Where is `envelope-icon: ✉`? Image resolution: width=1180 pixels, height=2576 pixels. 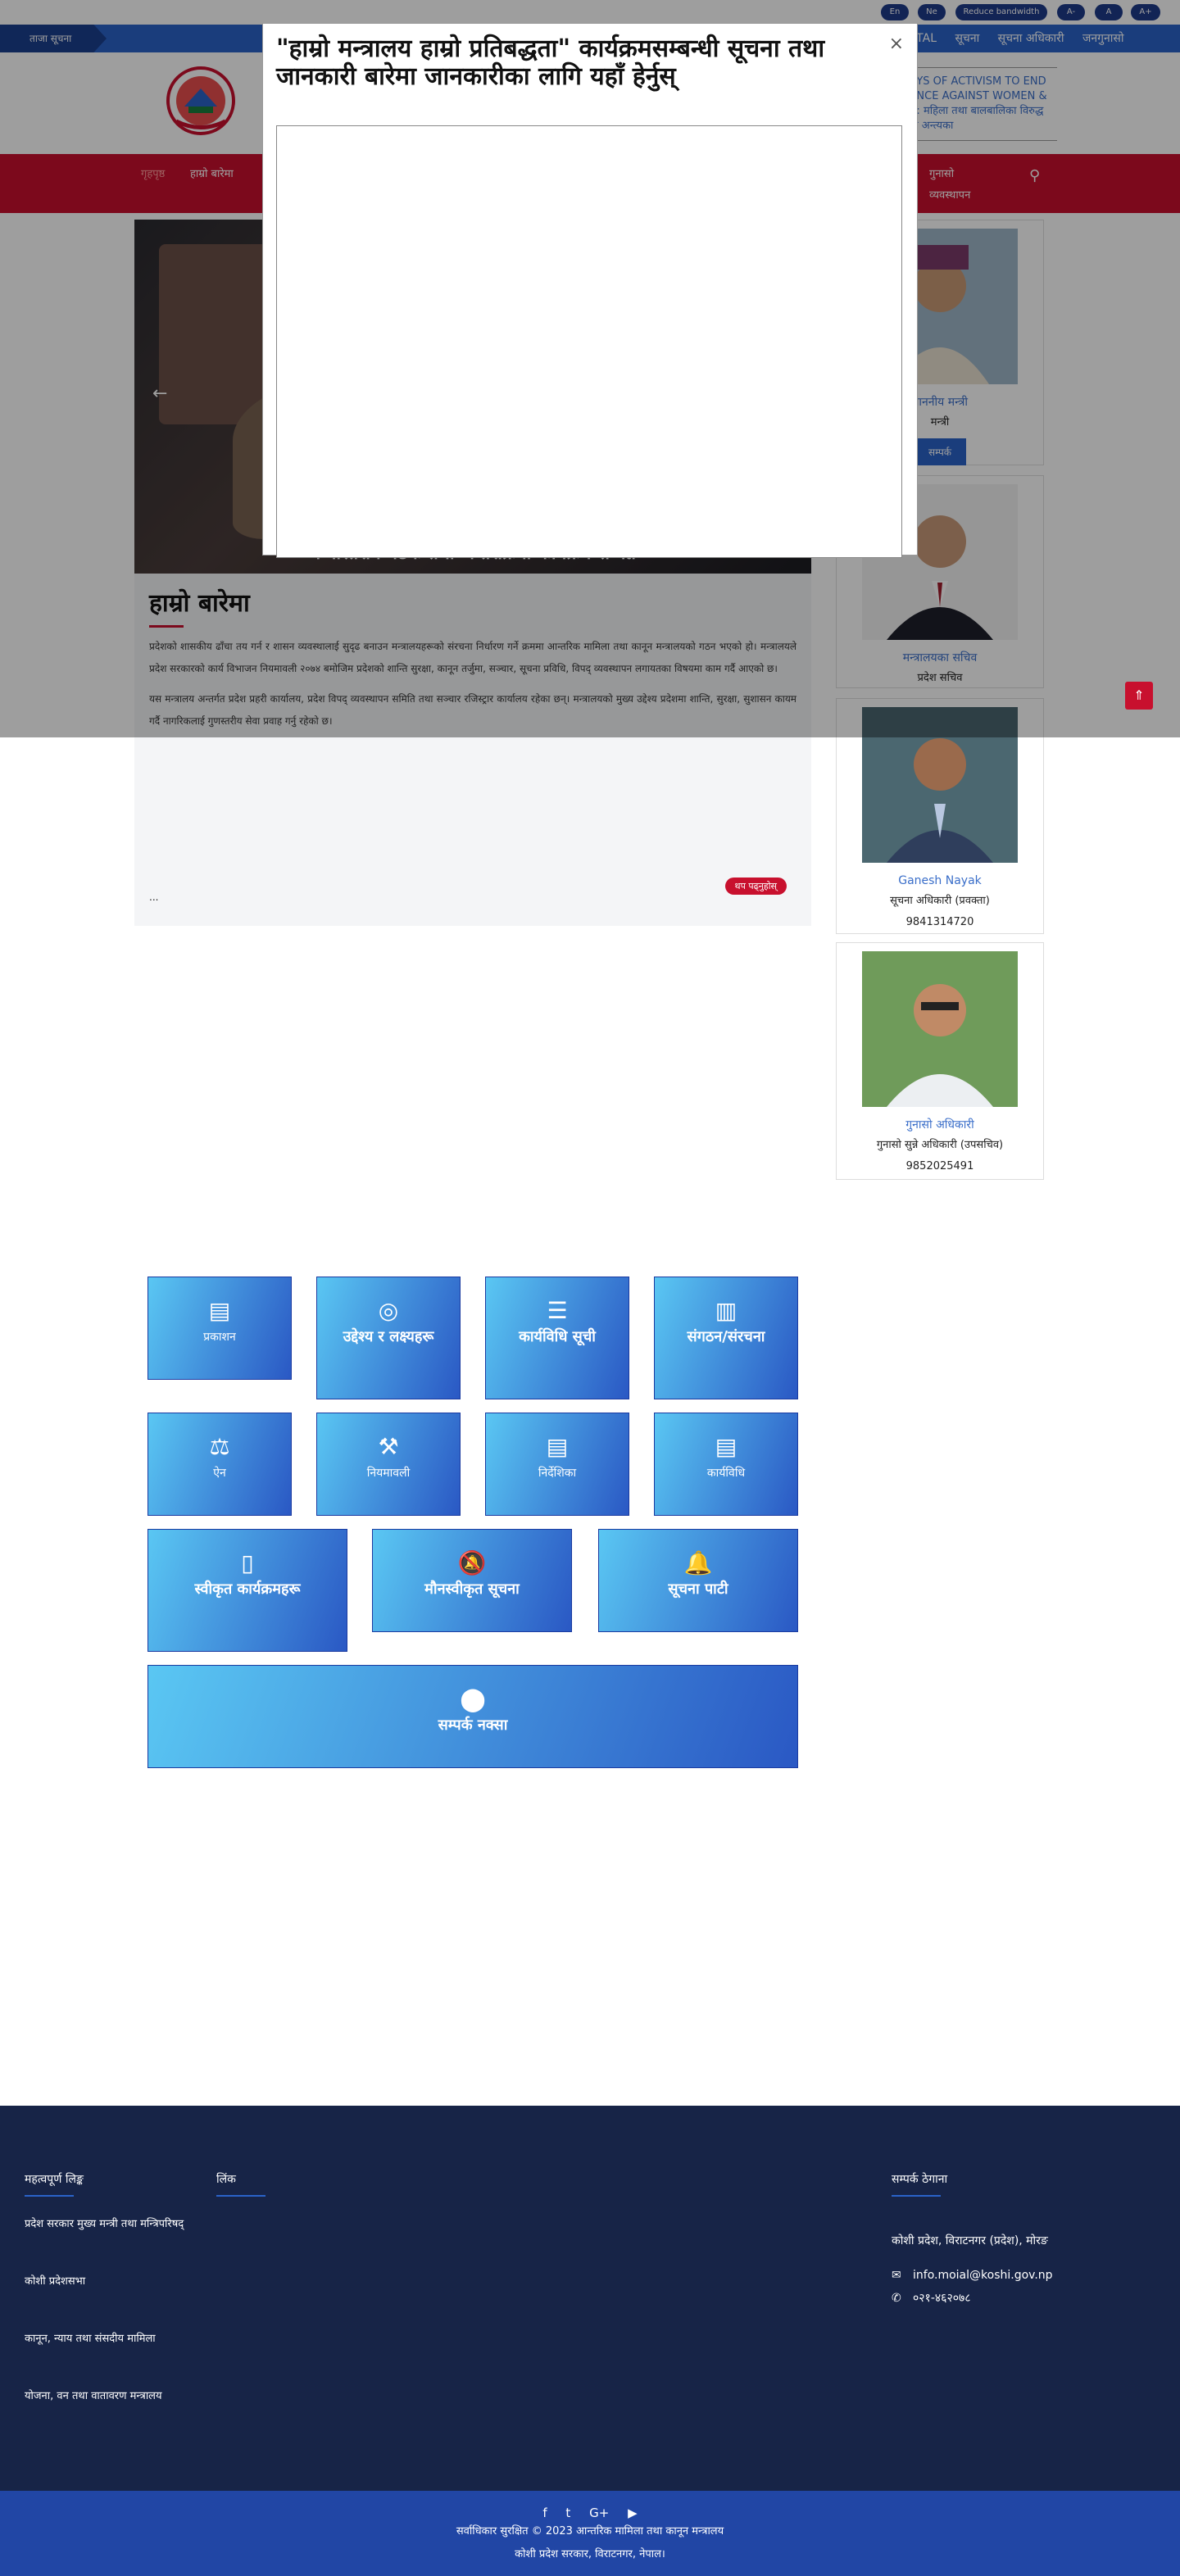
envelope-icon: ✉ is located at coordinates (897, 2275).